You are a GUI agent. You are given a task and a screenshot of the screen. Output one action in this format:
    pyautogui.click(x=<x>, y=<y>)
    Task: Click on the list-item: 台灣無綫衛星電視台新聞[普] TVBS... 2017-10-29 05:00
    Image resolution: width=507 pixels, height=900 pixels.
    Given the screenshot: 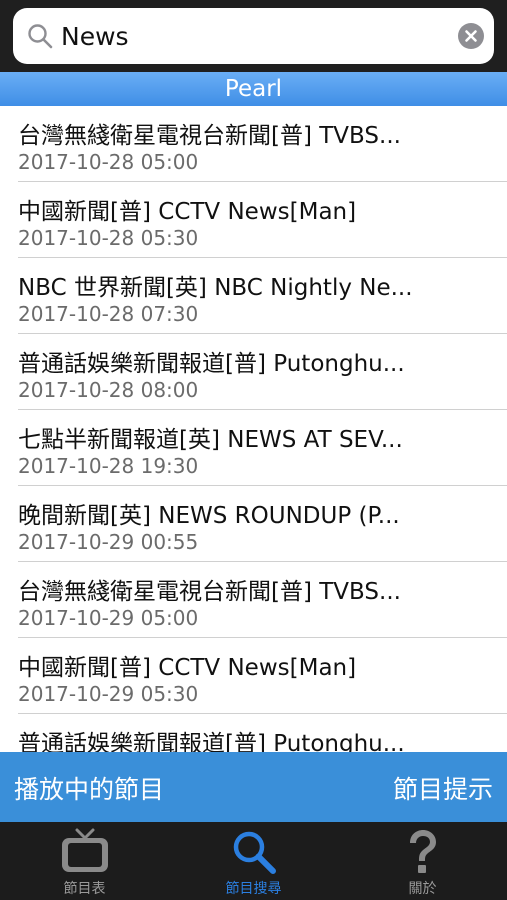 What is the action you would take?
    pyautogui.click(x=253, y=600)
    